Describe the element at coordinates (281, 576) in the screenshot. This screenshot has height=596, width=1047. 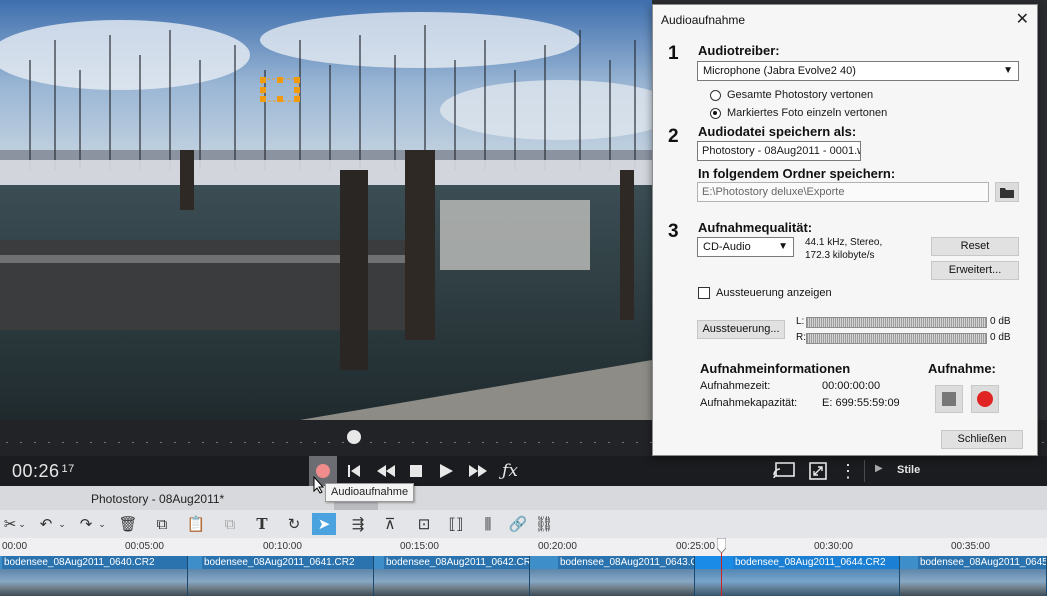
I see `timeline-clip: bodensee_08Aug2011_0641.CR2` at that location.